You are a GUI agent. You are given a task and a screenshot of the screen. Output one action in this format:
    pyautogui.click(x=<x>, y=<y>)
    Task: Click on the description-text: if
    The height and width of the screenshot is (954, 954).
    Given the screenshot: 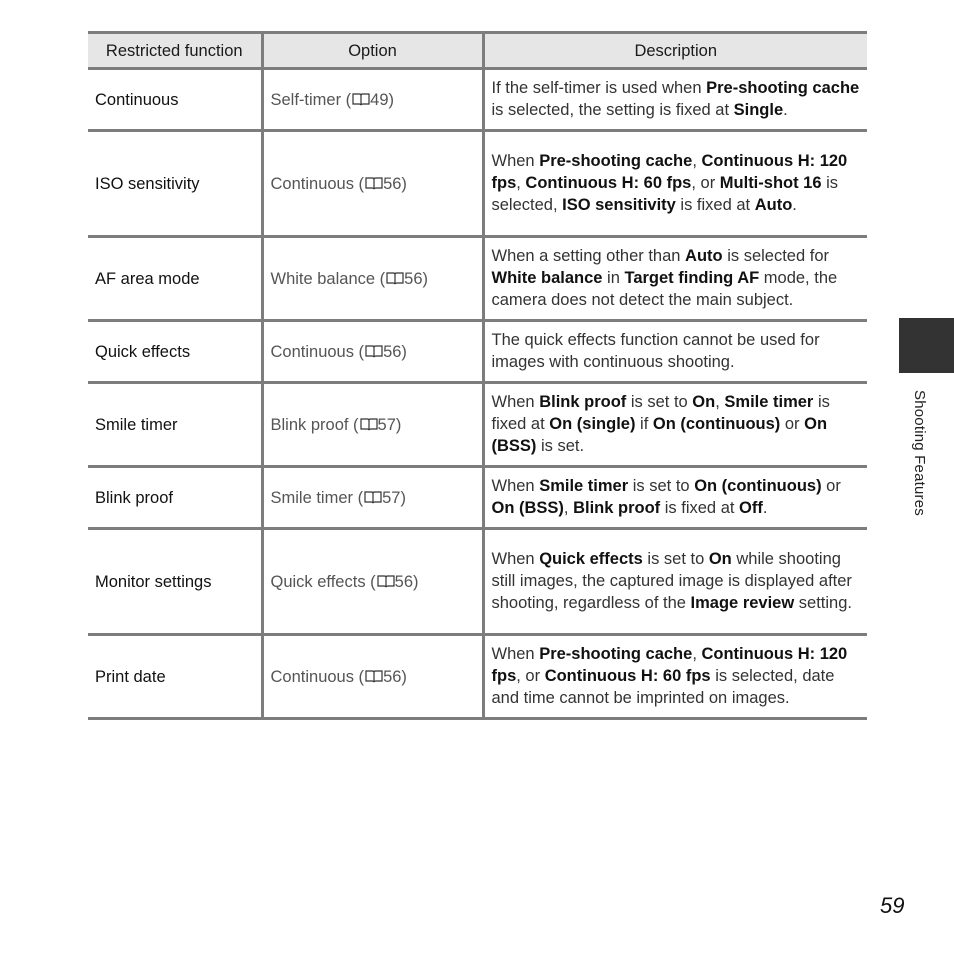 What is the action you would take?
    pyautogui.click(x=644, y=424)
    